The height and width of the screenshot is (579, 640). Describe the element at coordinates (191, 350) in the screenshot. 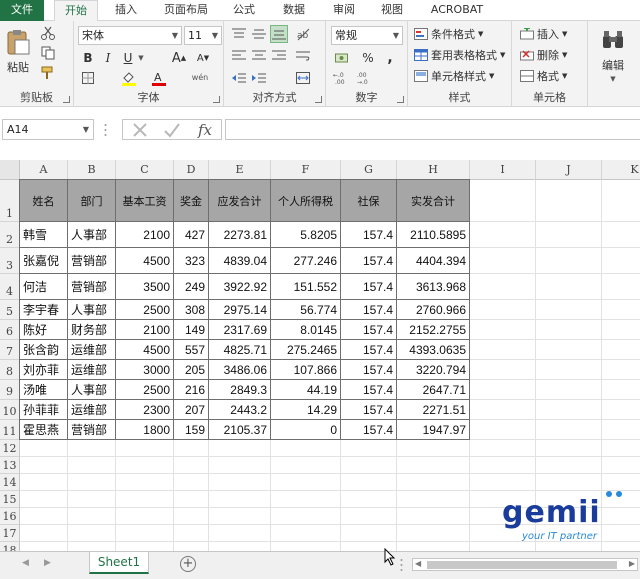

I see `table-cell: 557` at that location.